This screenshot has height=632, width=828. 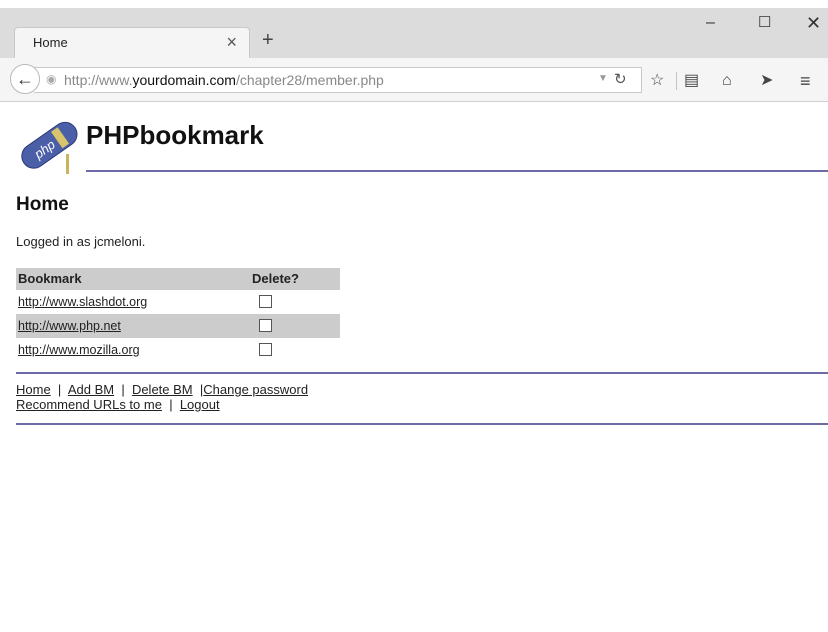 I want to click on menu-add-bm-link: Add BM, so click(x=91, y=389).